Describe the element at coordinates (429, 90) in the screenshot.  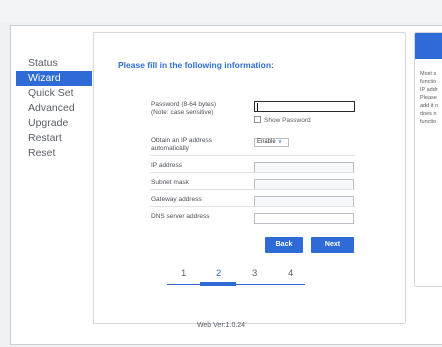
I see `help-line: IP addr` at that location.